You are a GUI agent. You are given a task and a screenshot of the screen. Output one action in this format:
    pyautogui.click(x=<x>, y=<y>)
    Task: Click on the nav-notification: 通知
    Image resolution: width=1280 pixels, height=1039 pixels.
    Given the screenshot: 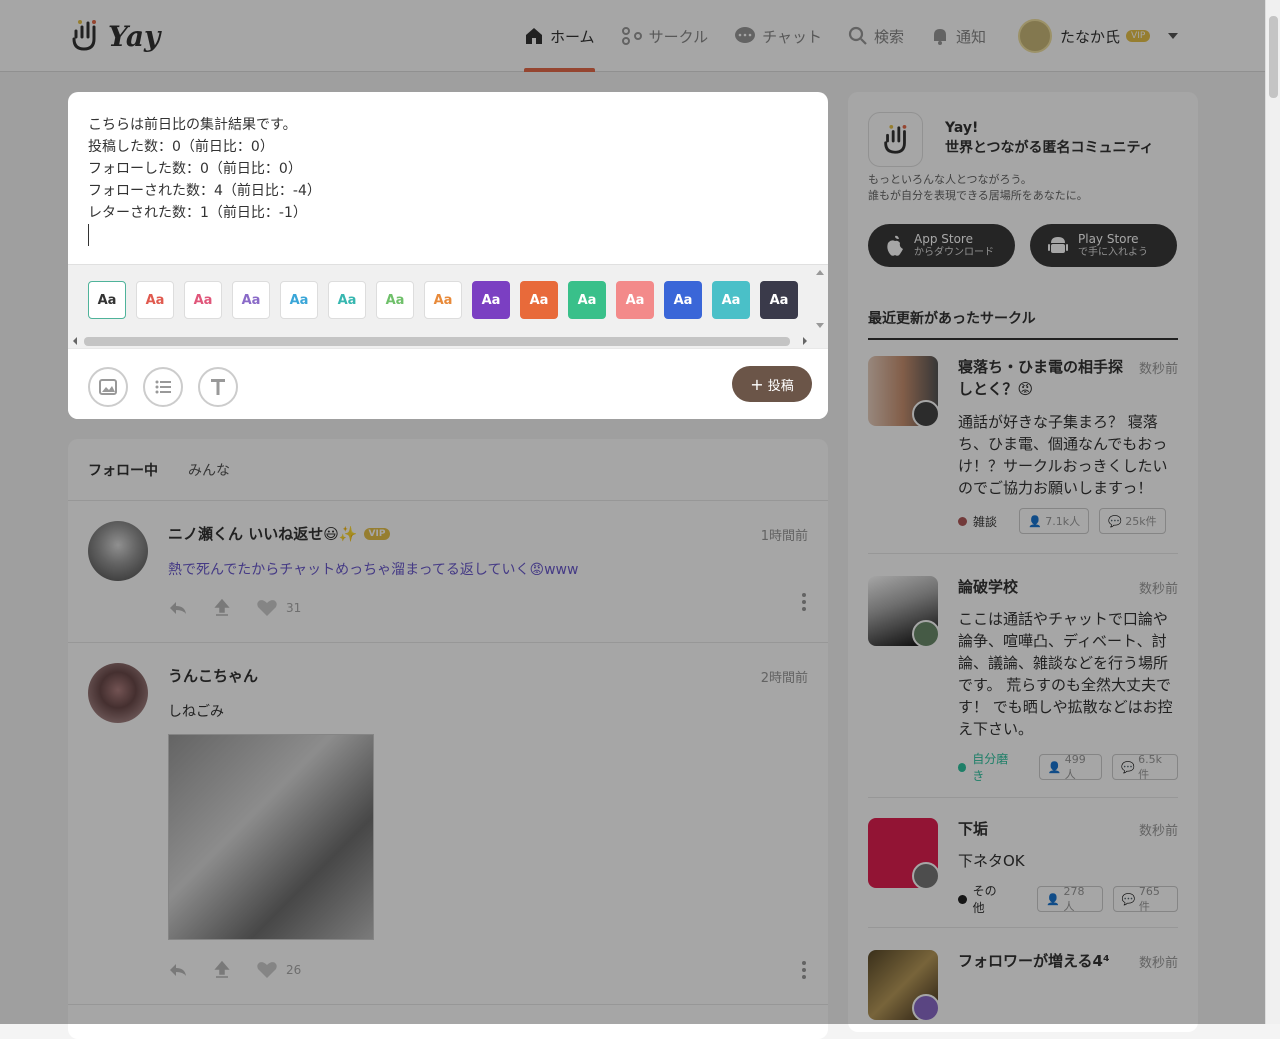 What is the action you would take?
    pyautogui.click(x=958, y=36)
    